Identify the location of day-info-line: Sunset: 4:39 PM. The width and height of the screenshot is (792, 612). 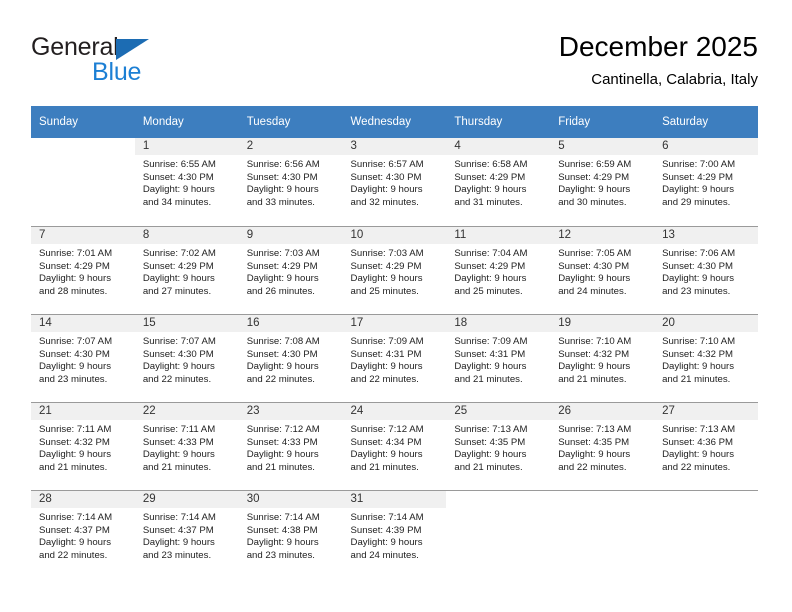
(386, 530).